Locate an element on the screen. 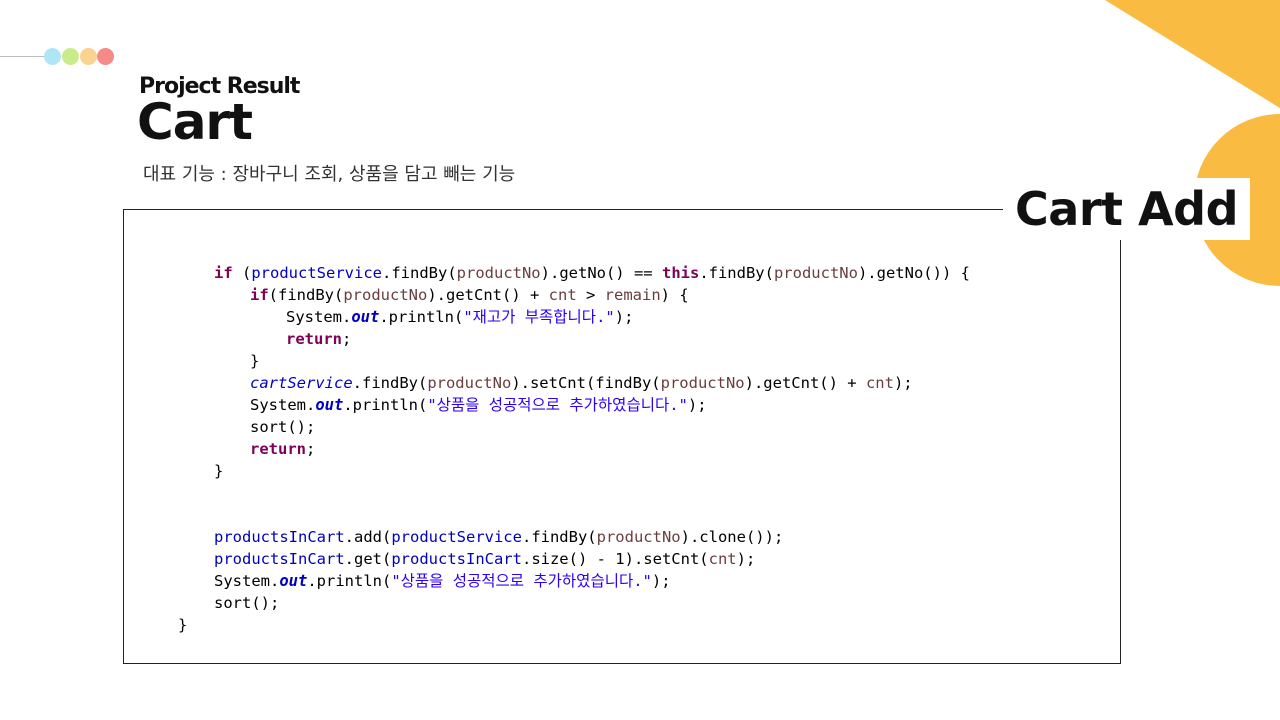 The height and width of the screenshot is (720, 1280). decorative-dot-cyan is located at coordinates (52, 56).